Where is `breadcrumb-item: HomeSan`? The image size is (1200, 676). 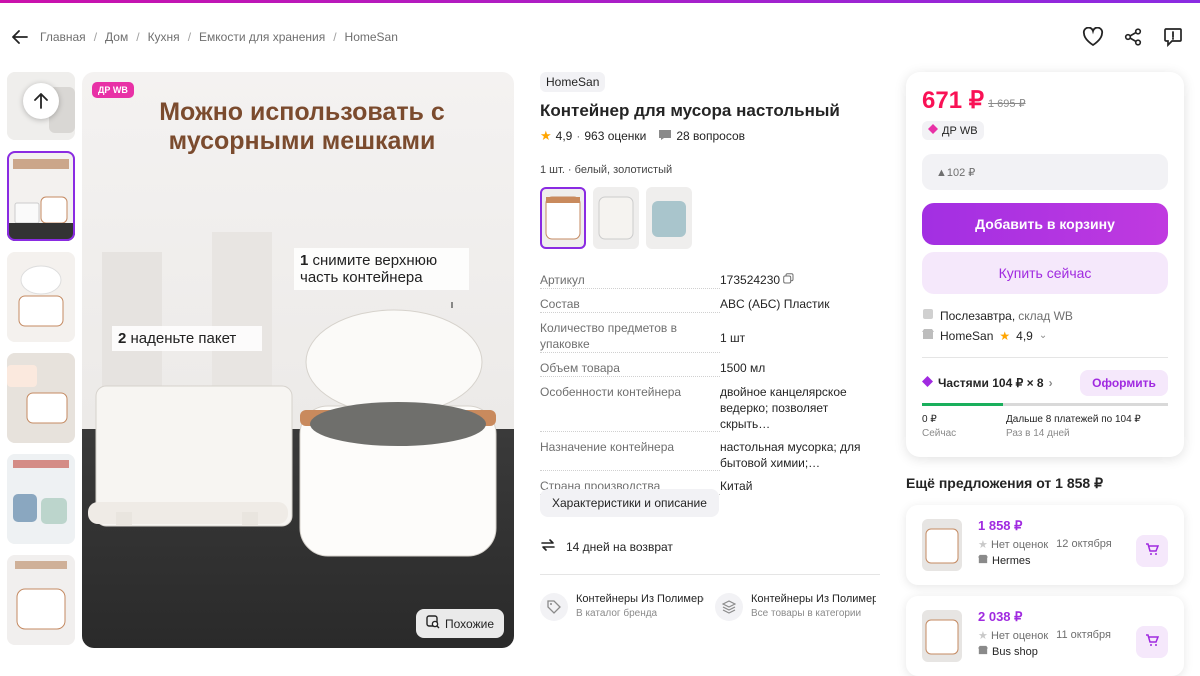
breadcrumb-item: HomeSan is located at coordinates (371, 37).